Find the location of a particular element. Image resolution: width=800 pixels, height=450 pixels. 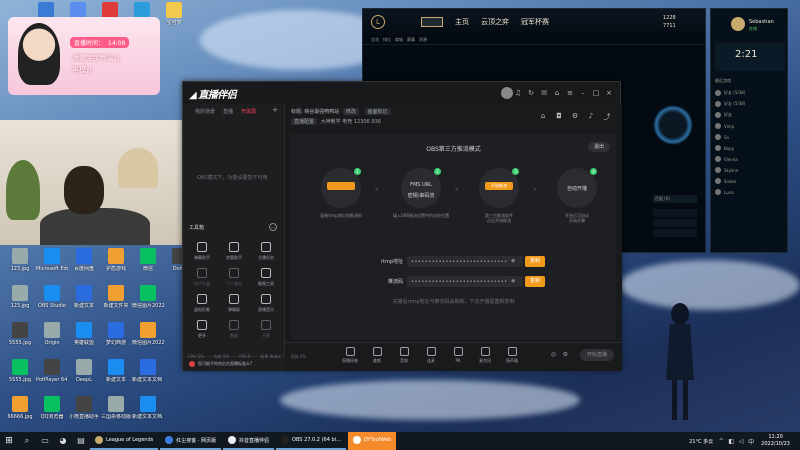

desktop-icon: 英雄联盟 is located at coordinates (84, 334).